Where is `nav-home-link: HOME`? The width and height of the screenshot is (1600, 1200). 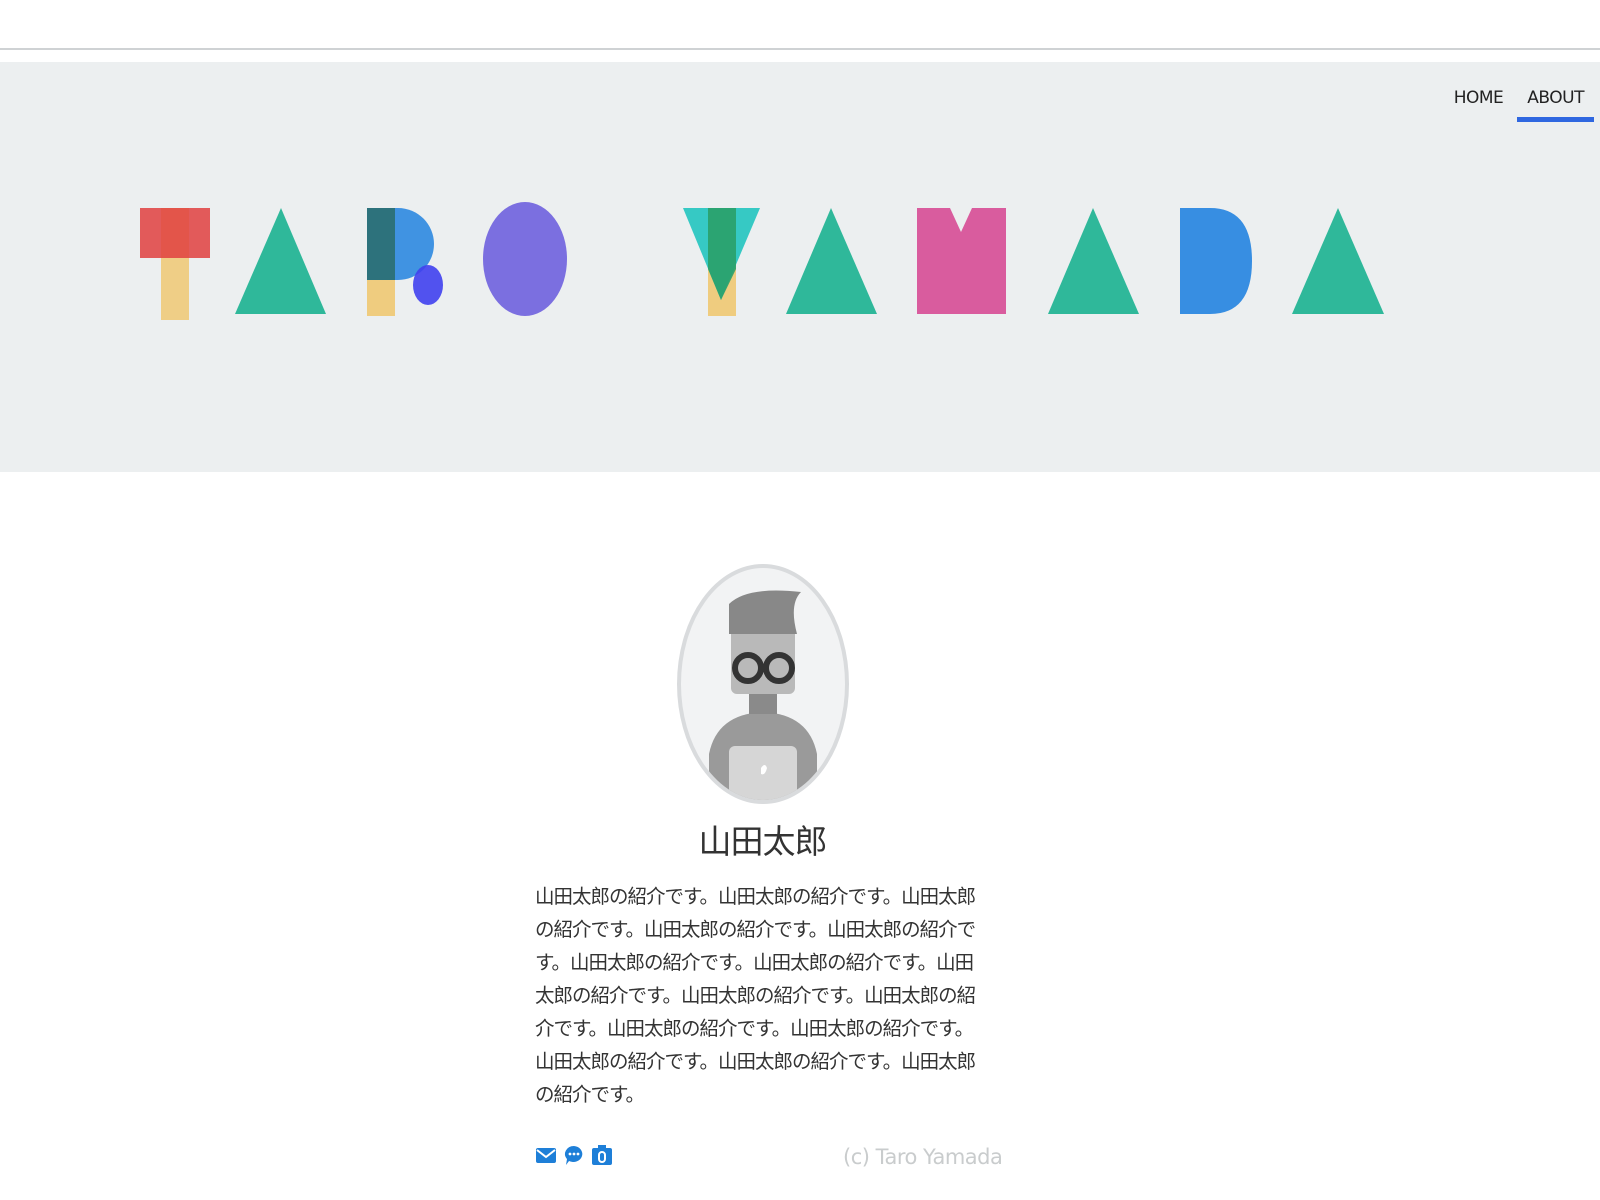
nav-home-link: HOME is located at coordinates (1479, 103).